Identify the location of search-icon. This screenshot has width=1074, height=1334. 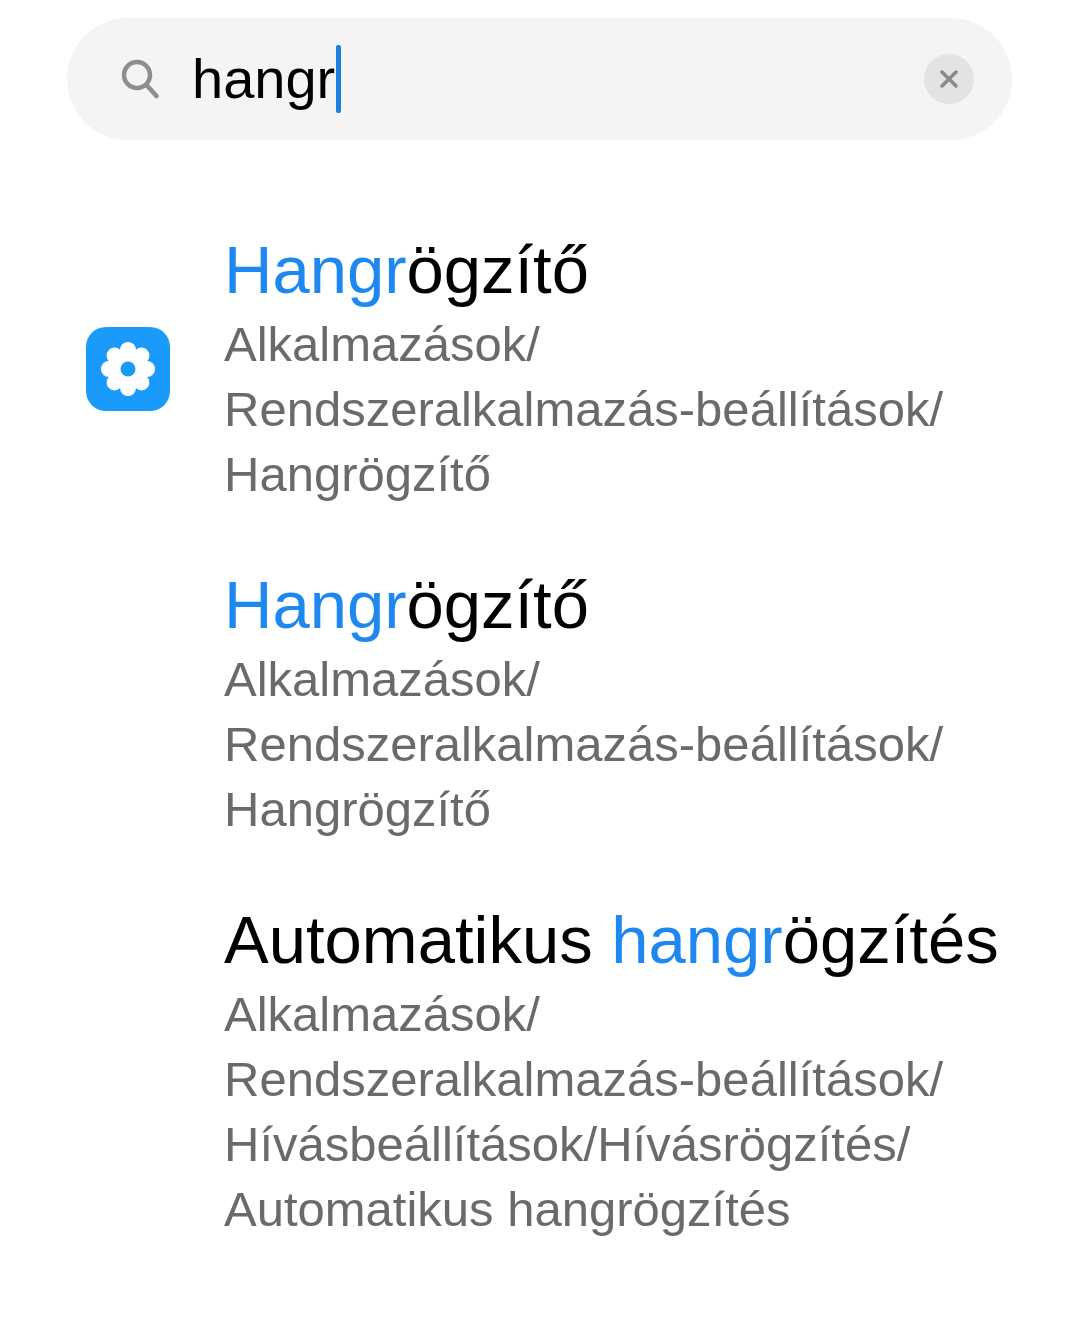
(140, 79).